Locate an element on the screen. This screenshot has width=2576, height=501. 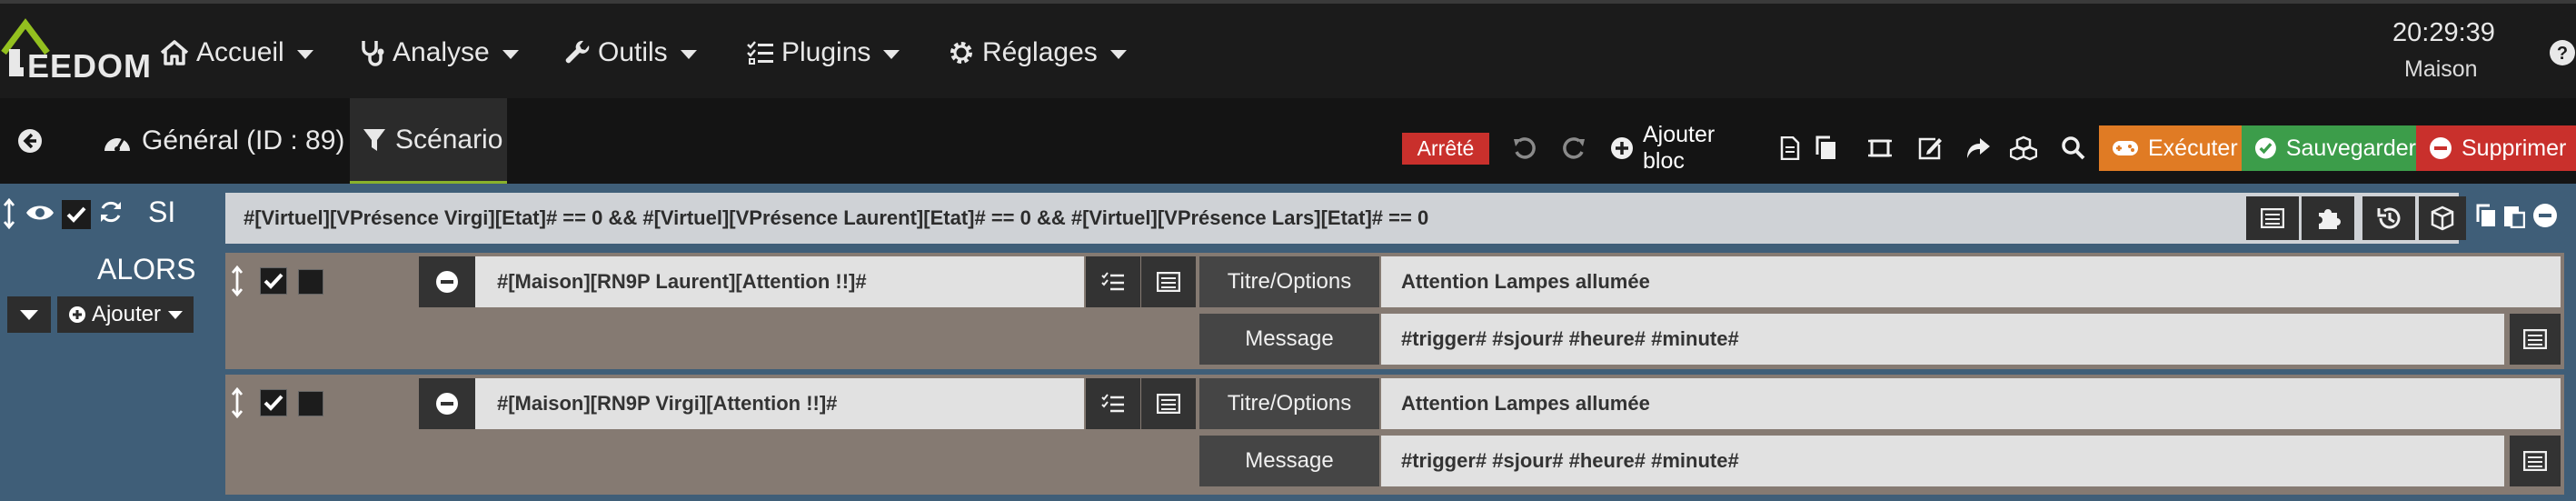
log-button is located at coordinates (1790, 148).